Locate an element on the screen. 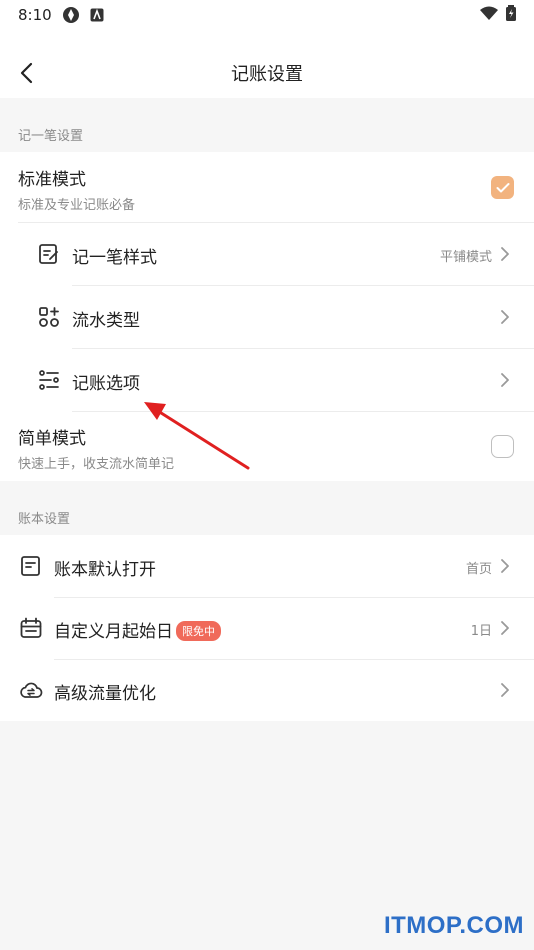  month-start-day-value: 1日 is located at coordinates (481, 631).